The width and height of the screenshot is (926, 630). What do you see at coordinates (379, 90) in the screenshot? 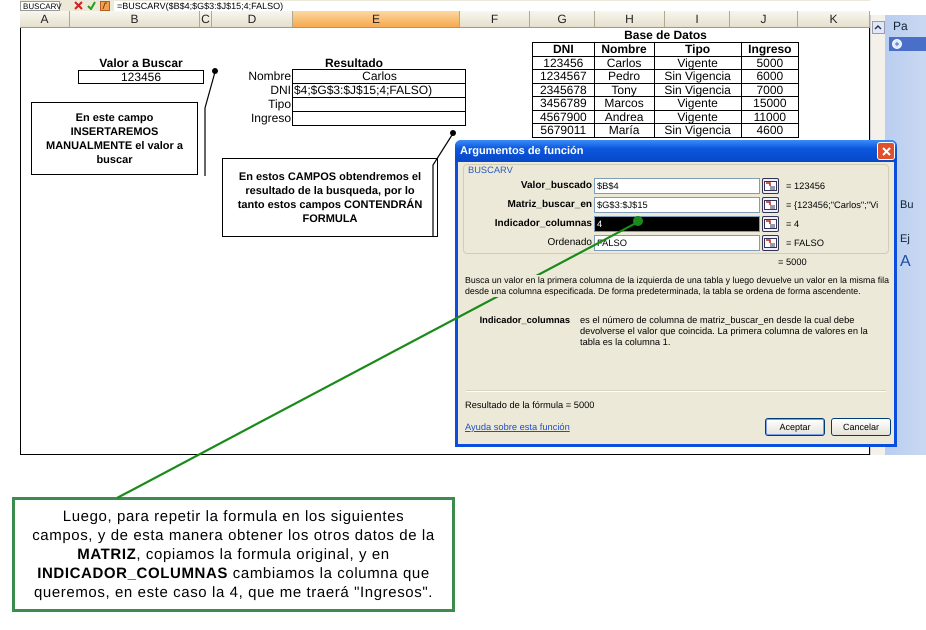
I see `result-cell: $4;$G$3:$J$15;4;FALSO)` at bounding box center [379, 90].